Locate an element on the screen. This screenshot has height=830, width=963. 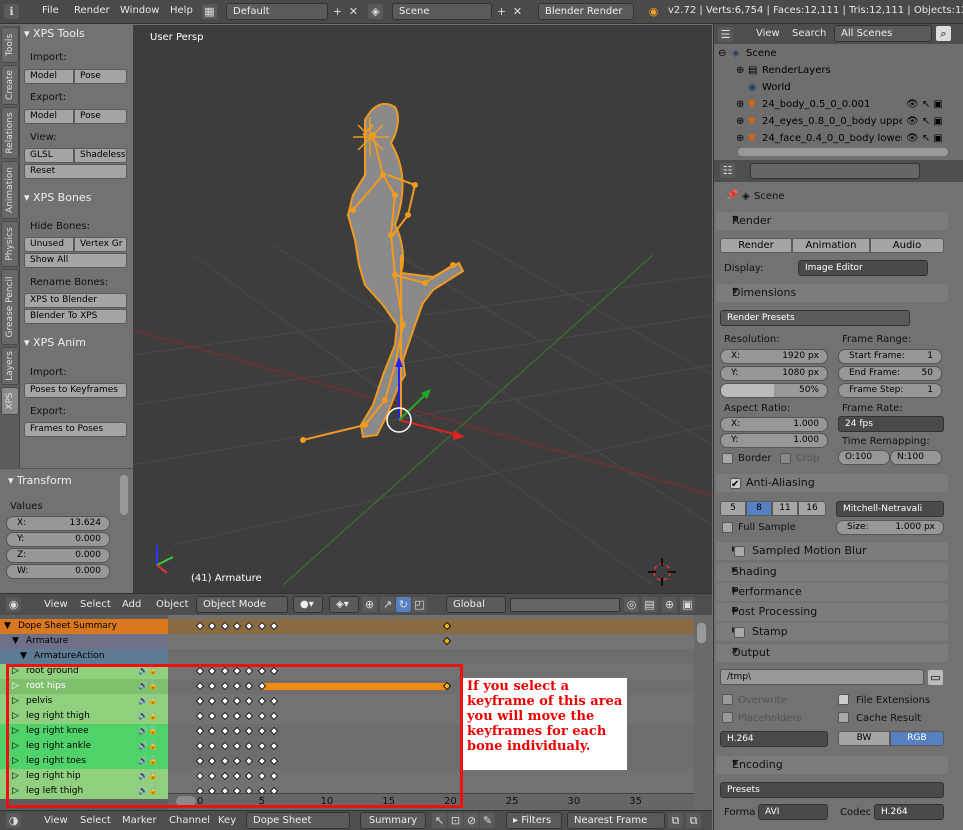
dope-editor-type-icon: ◑ is located at coordinates (13, 820).